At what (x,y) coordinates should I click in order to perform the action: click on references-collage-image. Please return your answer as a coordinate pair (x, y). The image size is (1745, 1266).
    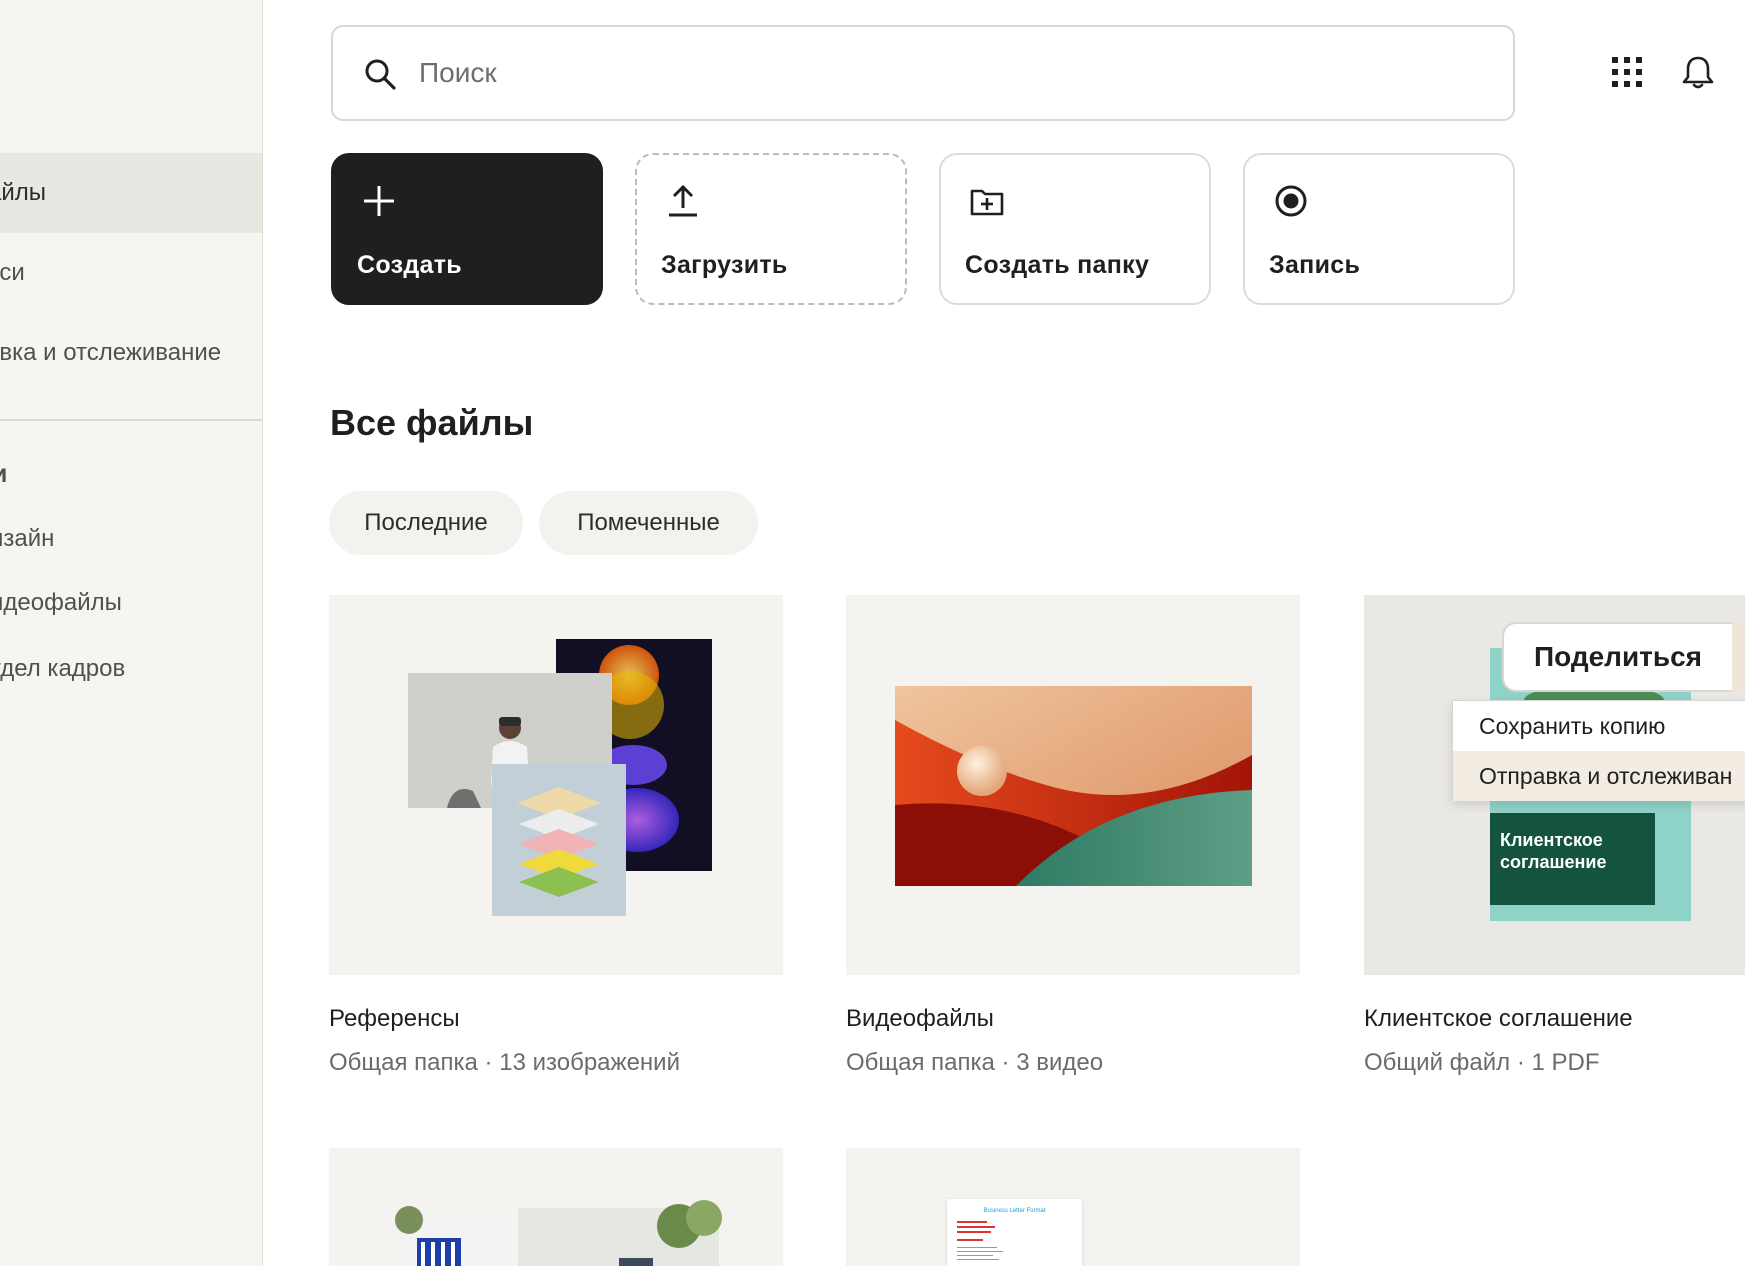
    Looking at the image, I should click on (560, 777).